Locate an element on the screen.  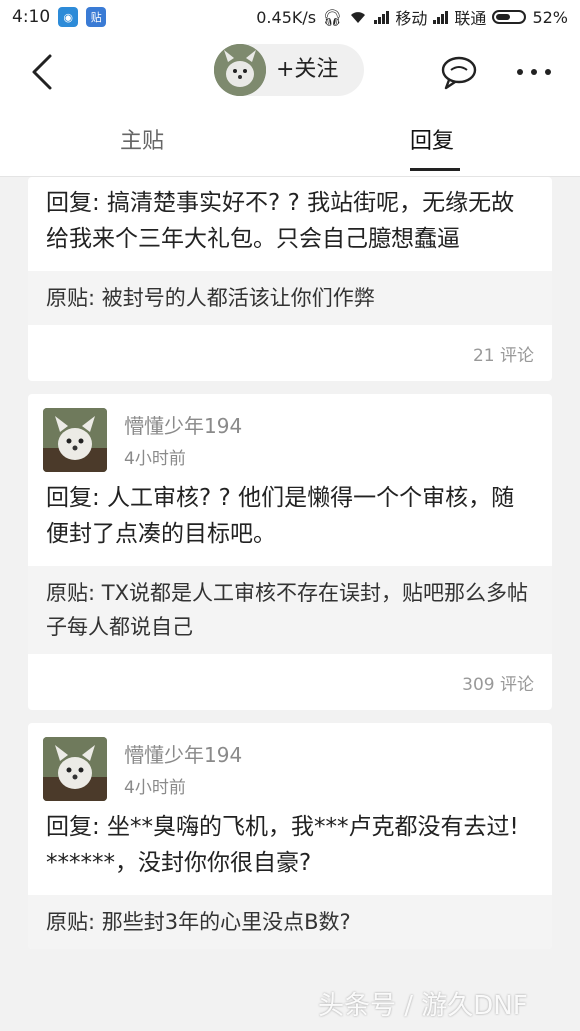
active-tab-indicator is located at coordinates (435, 169).